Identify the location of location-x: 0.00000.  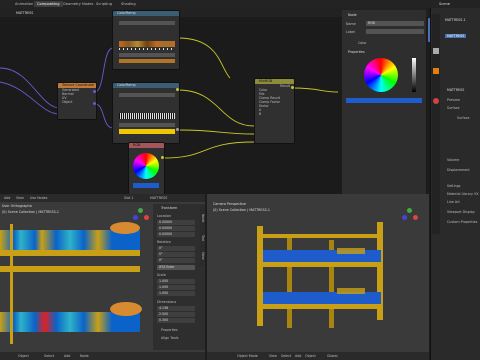
(176, 222).